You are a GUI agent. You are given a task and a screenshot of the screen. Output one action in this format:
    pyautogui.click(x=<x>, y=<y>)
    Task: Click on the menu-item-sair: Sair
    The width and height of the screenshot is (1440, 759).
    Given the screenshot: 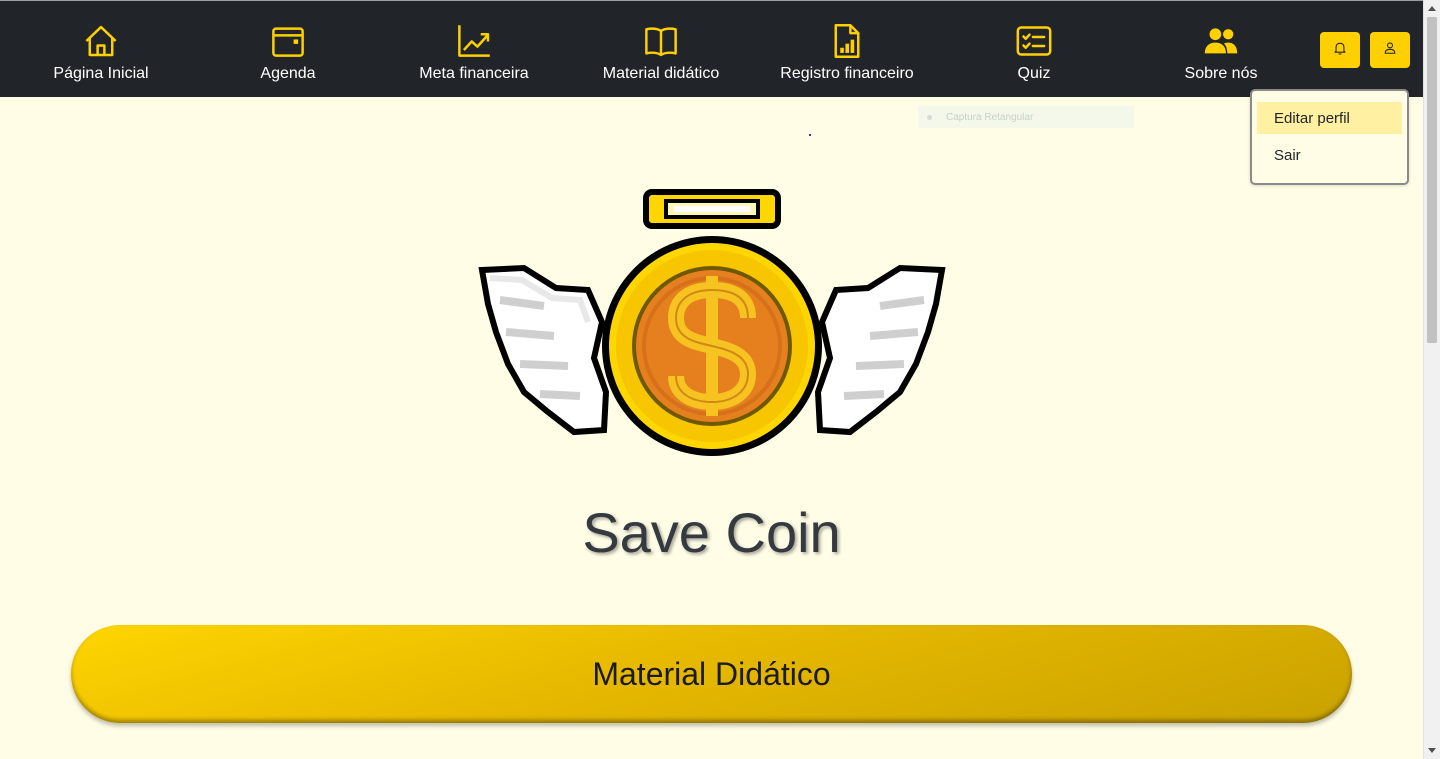 What is the action you would take?
    pyautogui.click(x=1329, y=155)
    